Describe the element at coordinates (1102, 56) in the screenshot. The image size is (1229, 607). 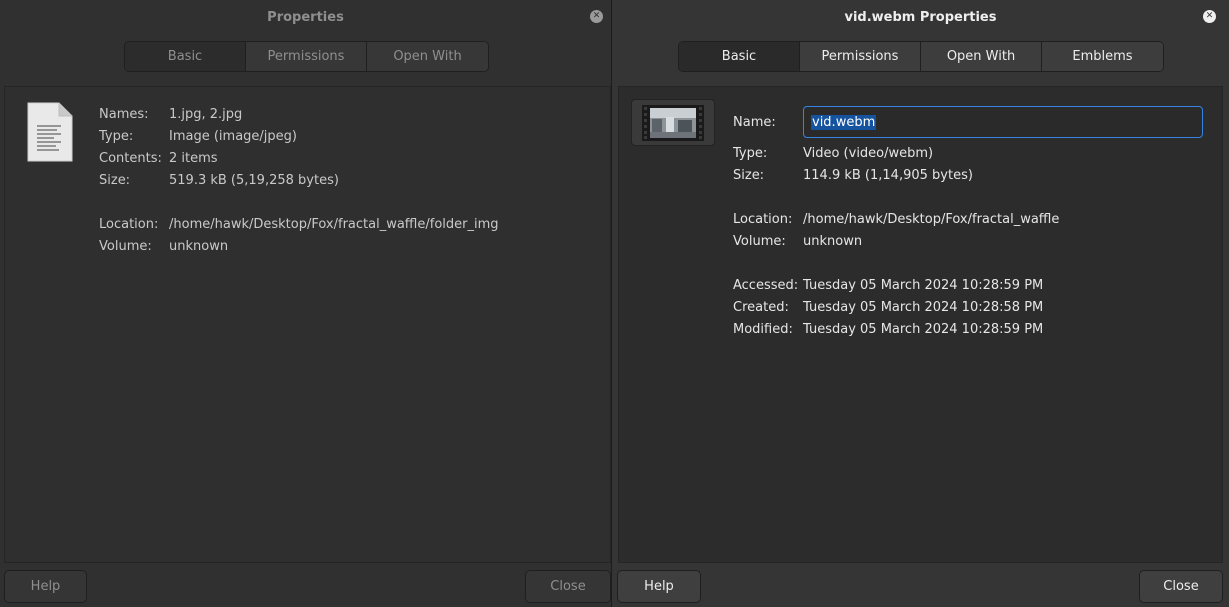
I see `tab-emblems: Emblems` at that location.